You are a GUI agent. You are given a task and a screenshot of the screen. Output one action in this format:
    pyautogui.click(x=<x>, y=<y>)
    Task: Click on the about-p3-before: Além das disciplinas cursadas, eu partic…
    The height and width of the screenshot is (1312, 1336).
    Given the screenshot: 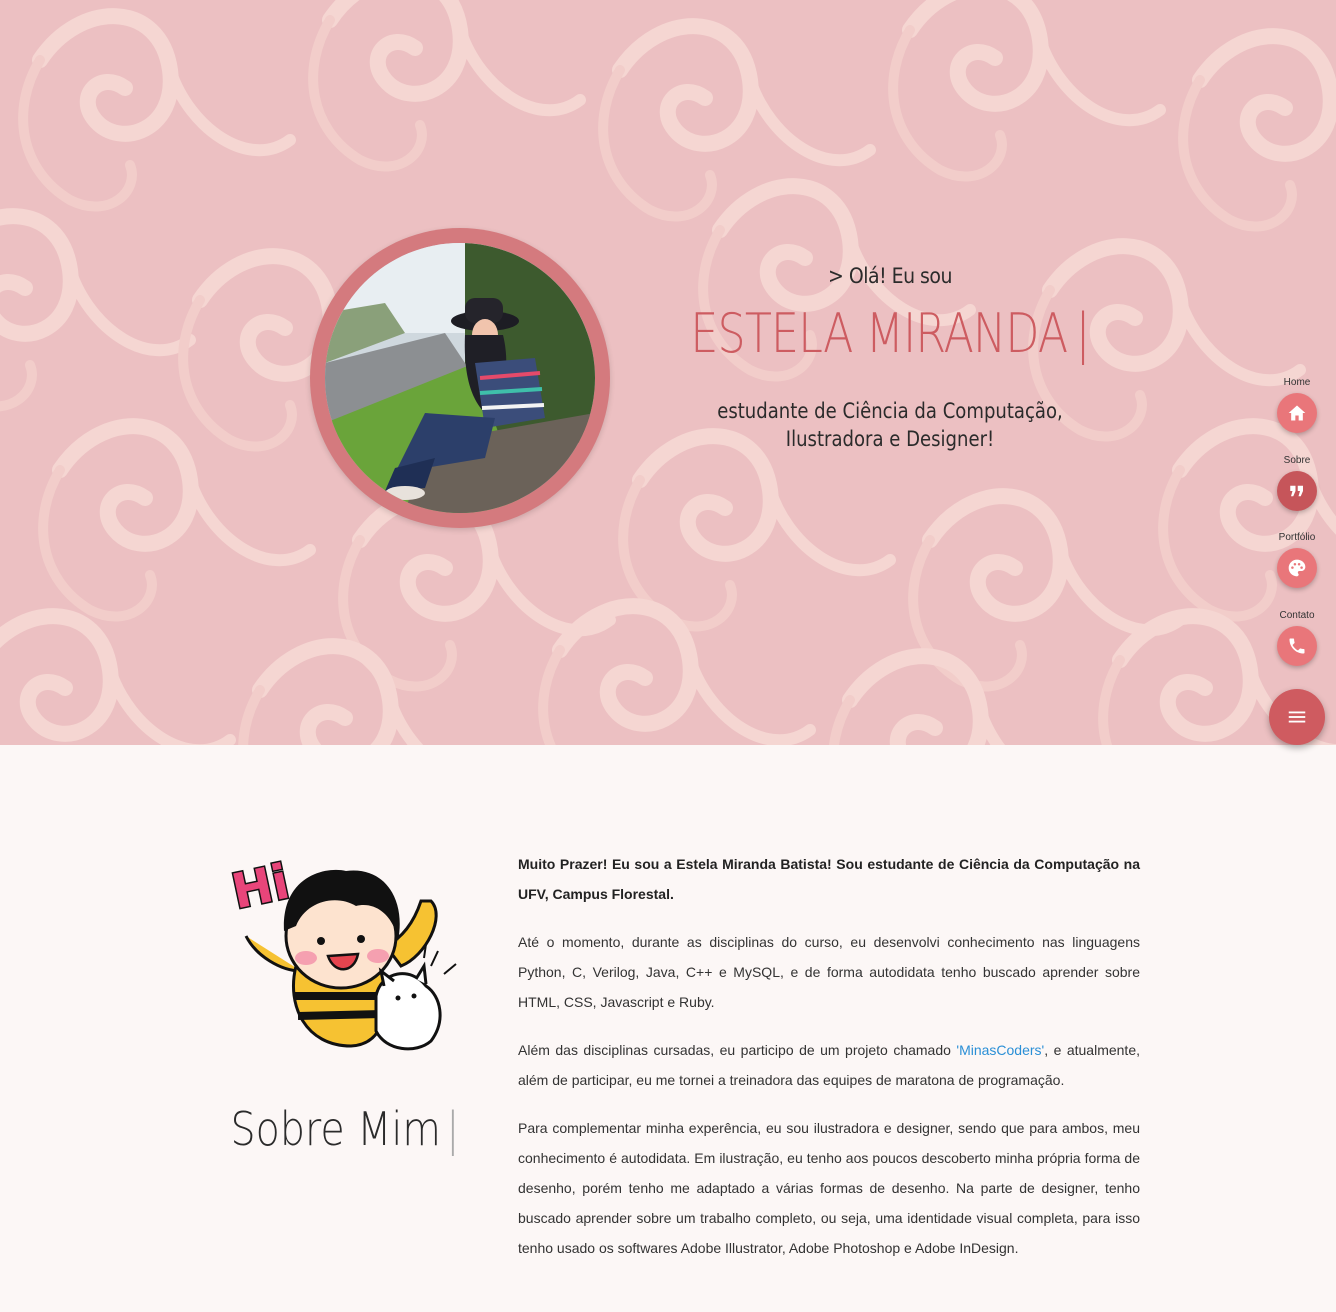 What is the action you would take?
    pyautogui.click(x=737, y=1050)
    